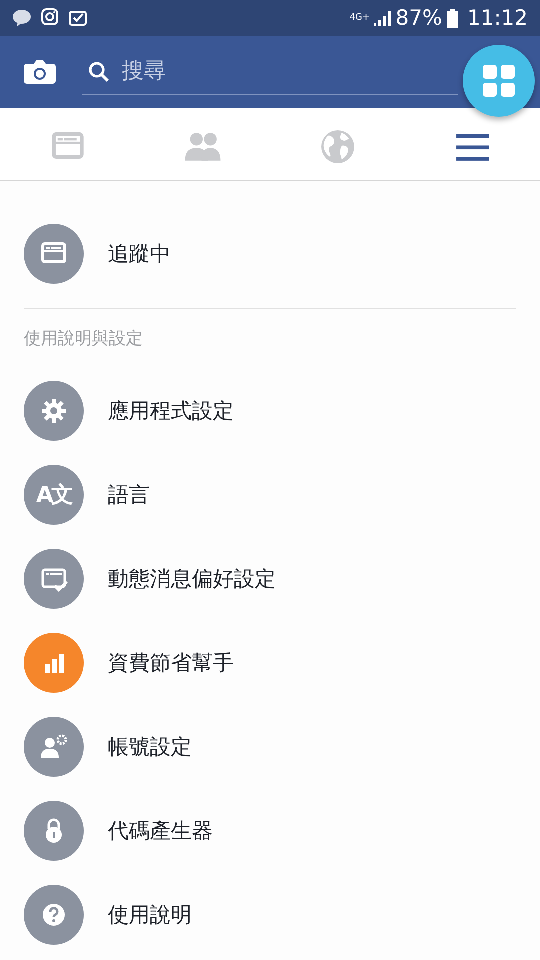  What do you see at coordinates (270, 663) in the screenshot?
I see `menu-item: 資費節省幫手` at bounding box center [270, 663].